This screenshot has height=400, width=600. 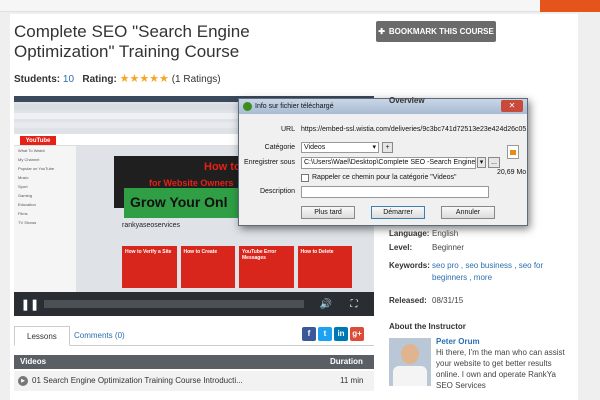 What do you see at coordinates (23, 213) in the screenshot?
I see `youtube-sidebar-item: Films` at bounding box center [23, 213].